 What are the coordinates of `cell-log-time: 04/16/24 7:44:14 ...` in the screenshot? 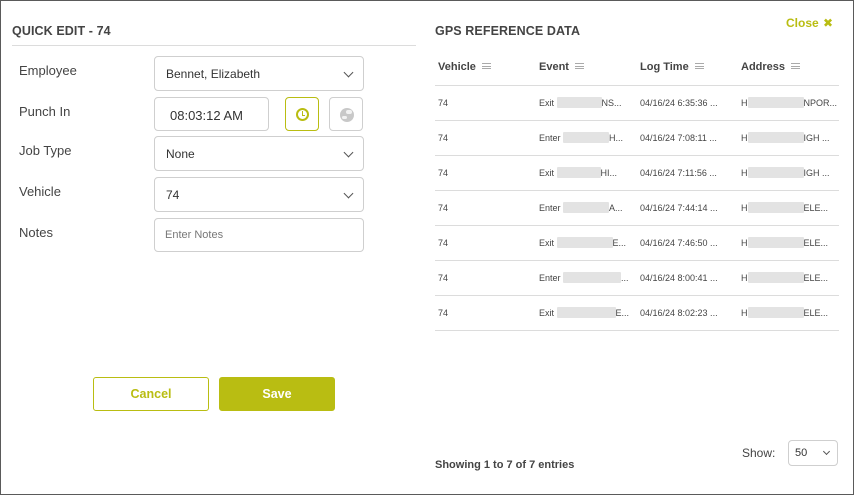 It's located at (687, 208).